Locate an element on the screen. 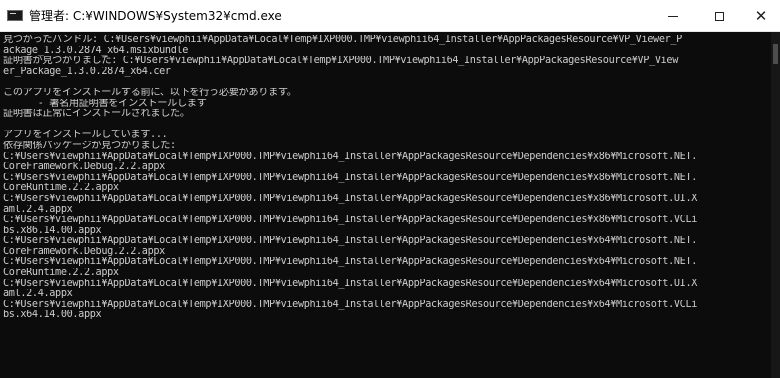 This screenshot has height=378, width=780. close-button: ✕ is located at coordinates (761, 16).